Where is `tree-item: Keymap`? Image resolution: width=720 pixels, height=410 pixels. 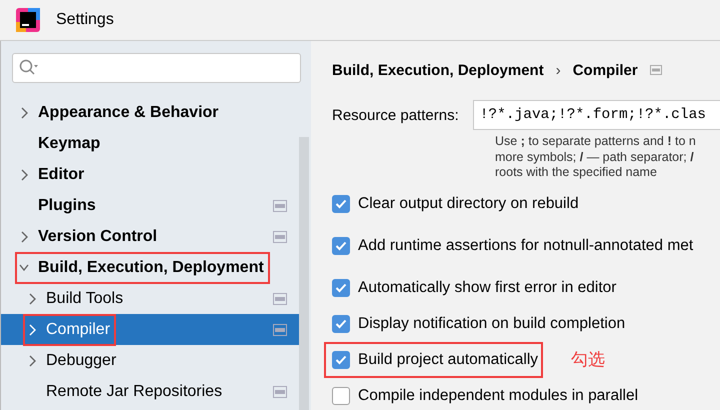
tree-item: Keymap is located at coordinates (60, 144).